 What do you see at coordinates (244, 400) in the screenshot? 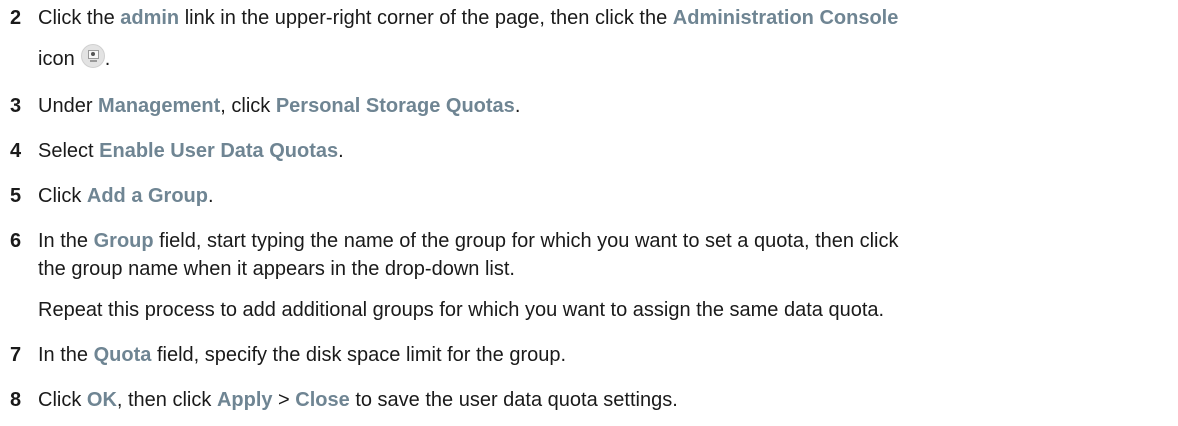
I see `apply-label: Apply` at bounding box center [244, 400].